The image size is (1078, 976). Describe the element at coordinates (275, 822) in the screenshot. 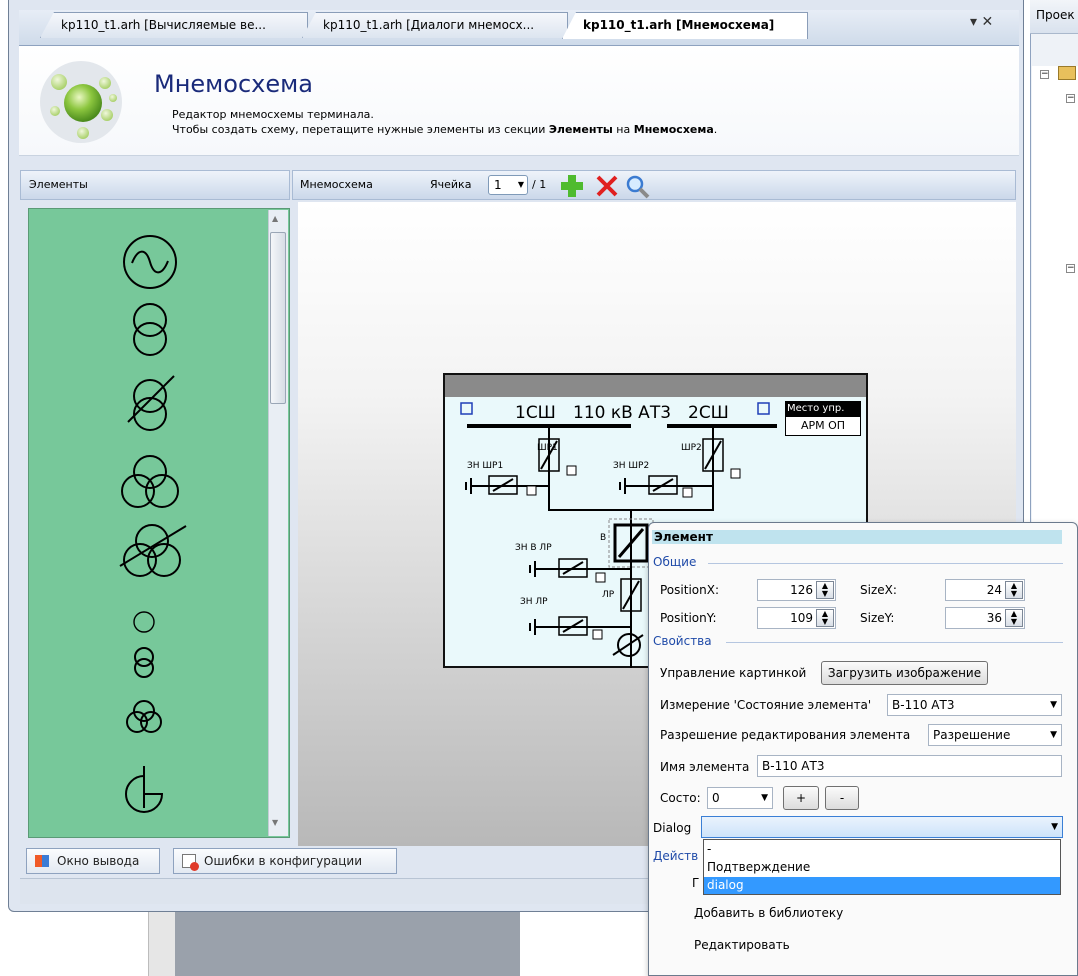

I see `scroll-down-icon: ▼` at that location.